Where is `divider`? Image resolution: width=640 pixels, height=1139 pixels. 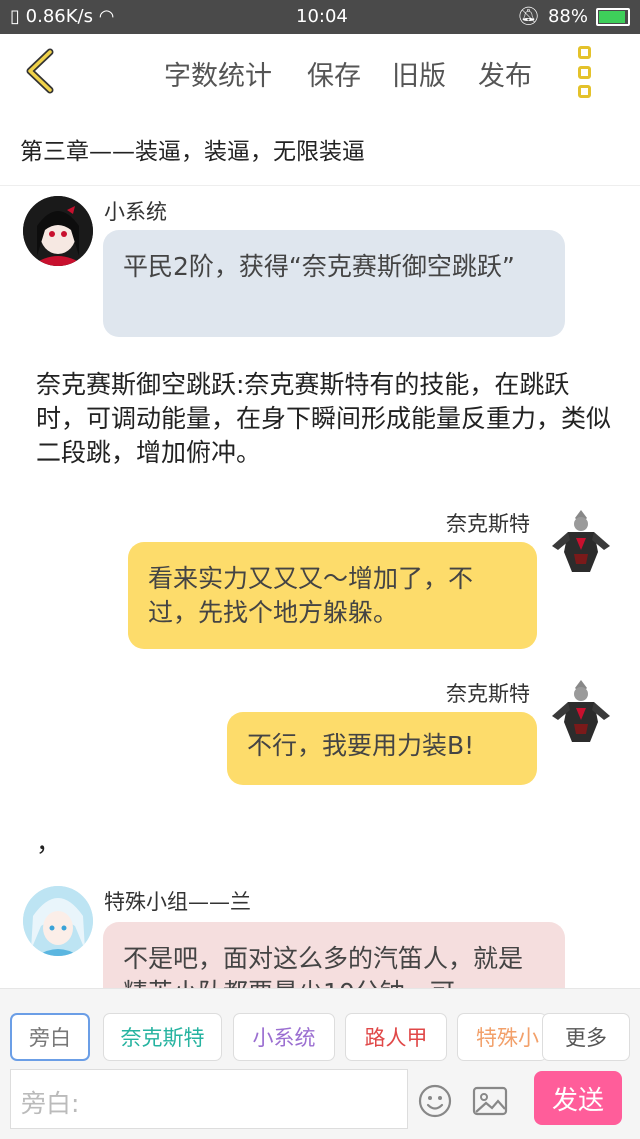 divider is located at coordinates (320, 185).